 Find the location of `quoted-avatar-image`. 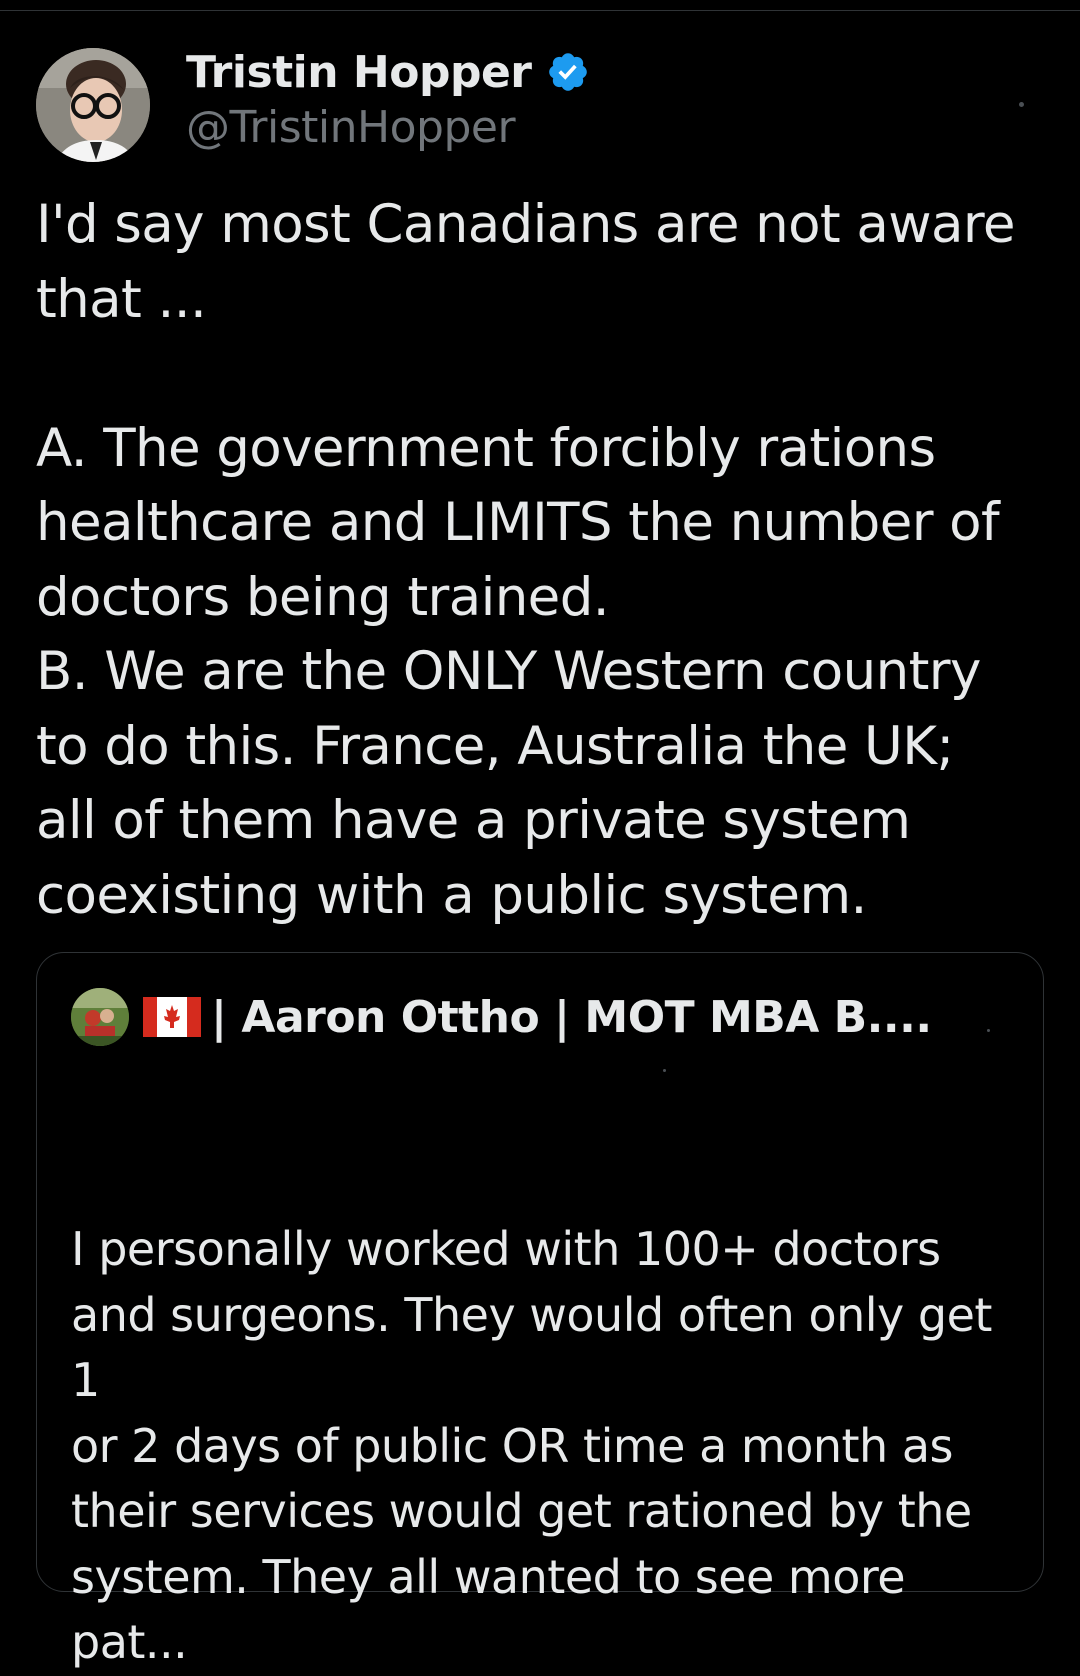

quoted-avatar-image is located at coordinates (100, 1017).